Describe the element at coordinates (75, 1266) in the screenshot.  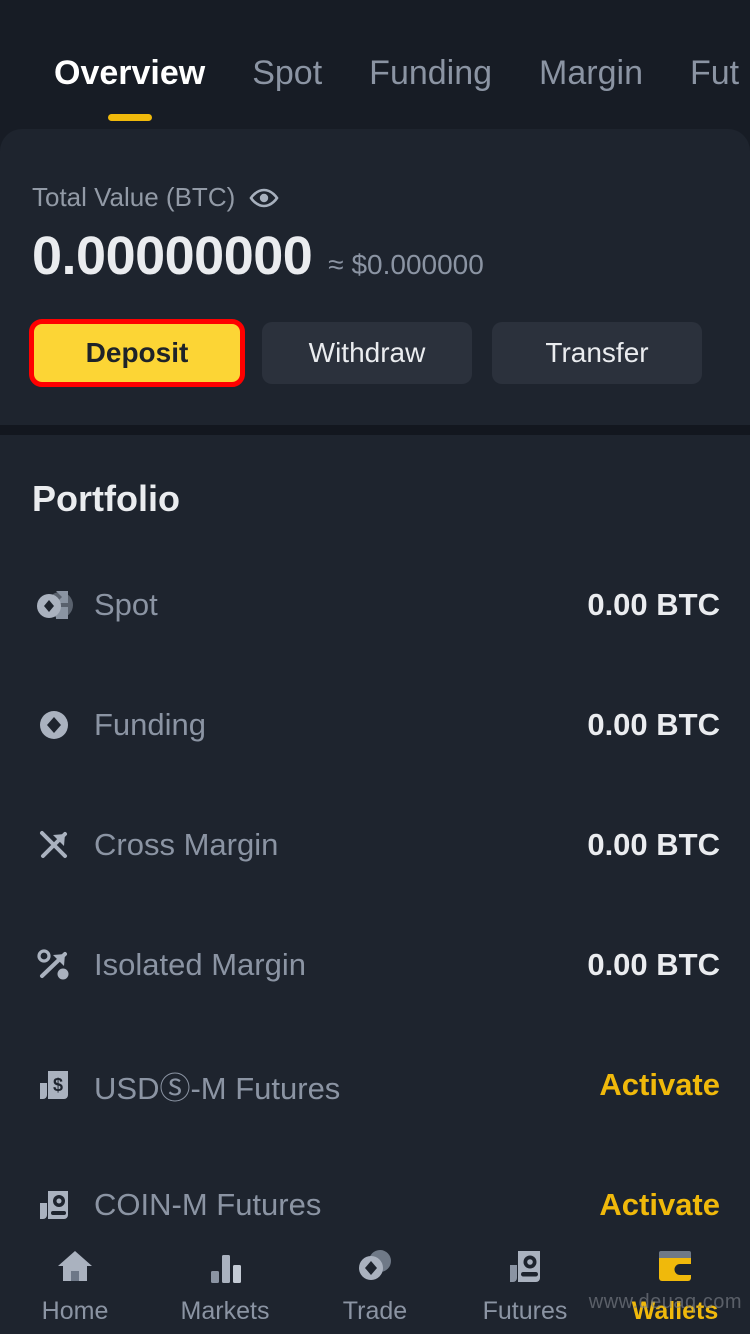
I see `home-icon` at that location.